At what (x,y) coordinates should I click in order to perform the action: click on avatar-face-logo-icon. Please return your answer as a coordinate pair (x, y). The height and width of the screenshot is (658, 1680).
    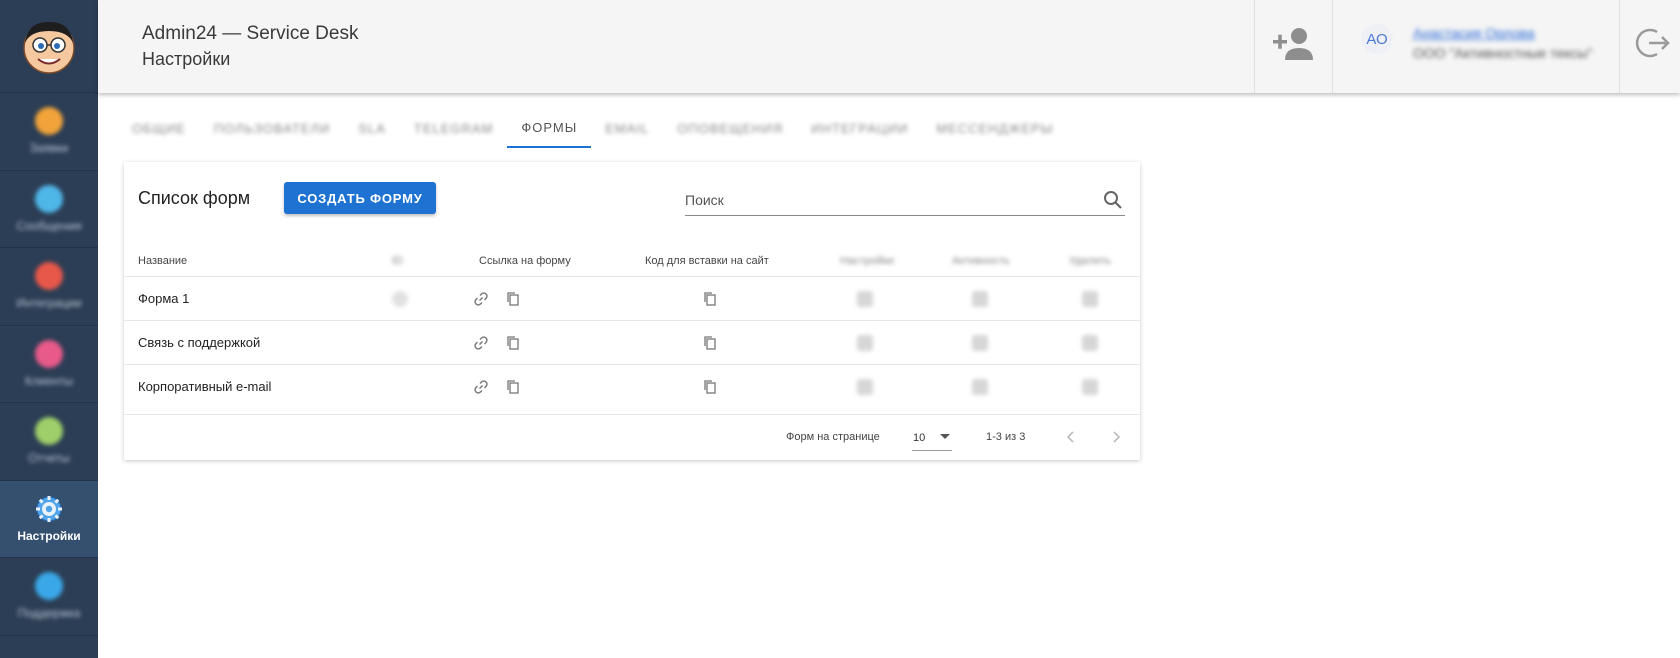
    Looking at the image, I should click on (49, 47).